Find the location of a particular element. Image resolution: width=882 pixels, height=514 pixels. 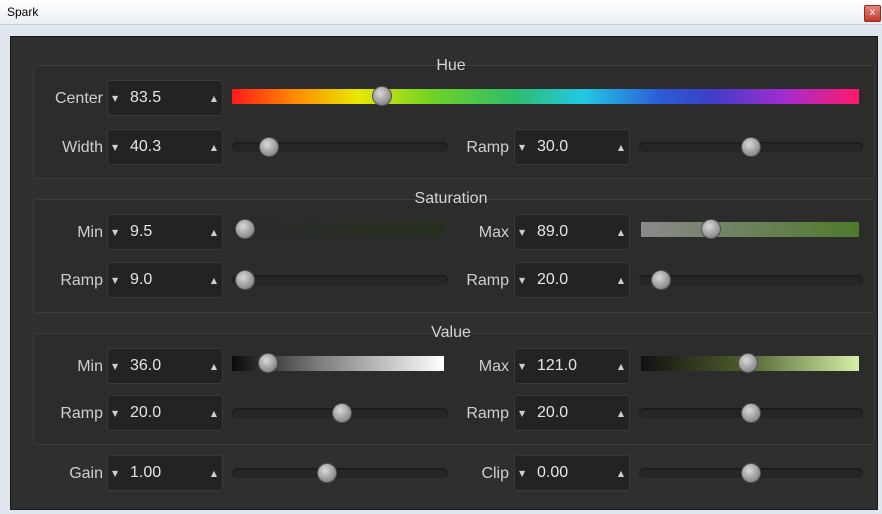

hue-width-value: 40.3 is located at coordinates (145, 147).